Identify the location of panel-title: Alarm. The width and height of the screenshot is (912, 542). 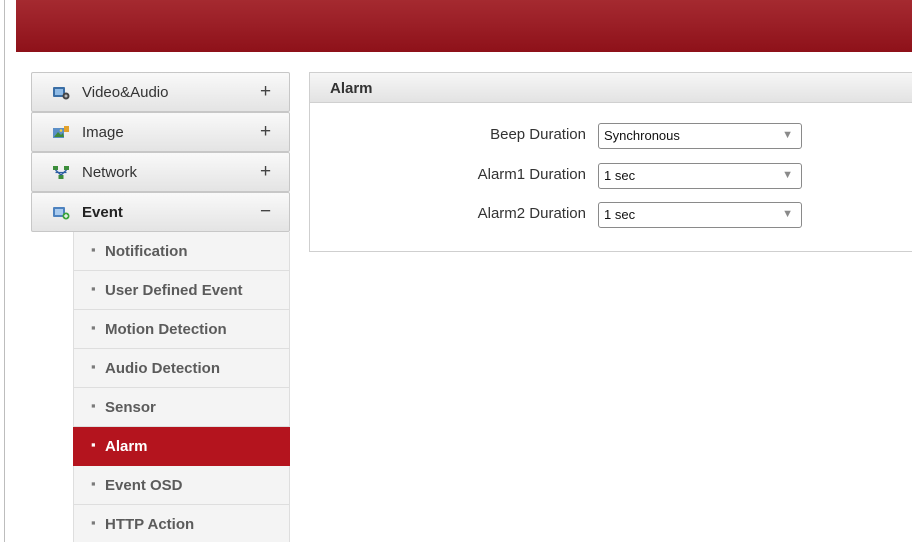
(351, 88).